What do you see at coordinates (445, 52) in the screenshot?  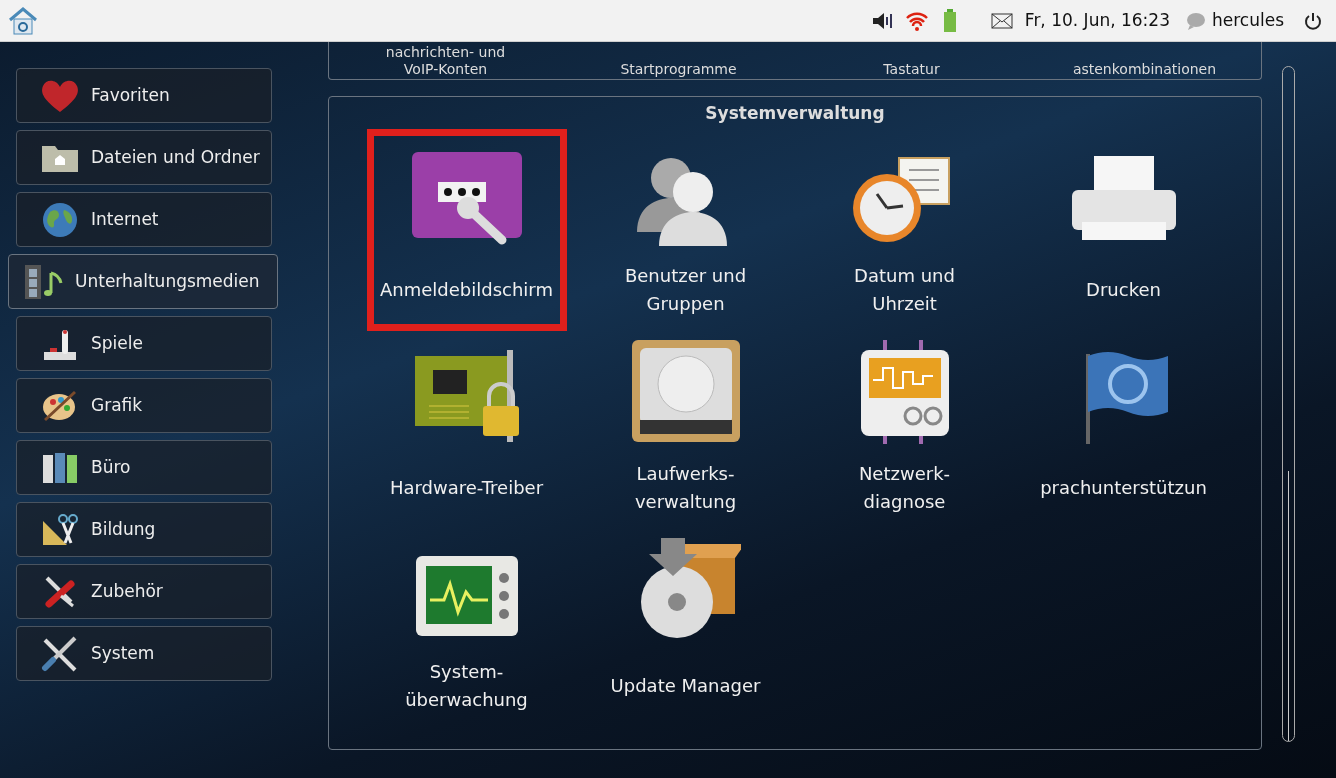 I see `launcher-label: nachrichten- und` at bounding box center [445, 52].